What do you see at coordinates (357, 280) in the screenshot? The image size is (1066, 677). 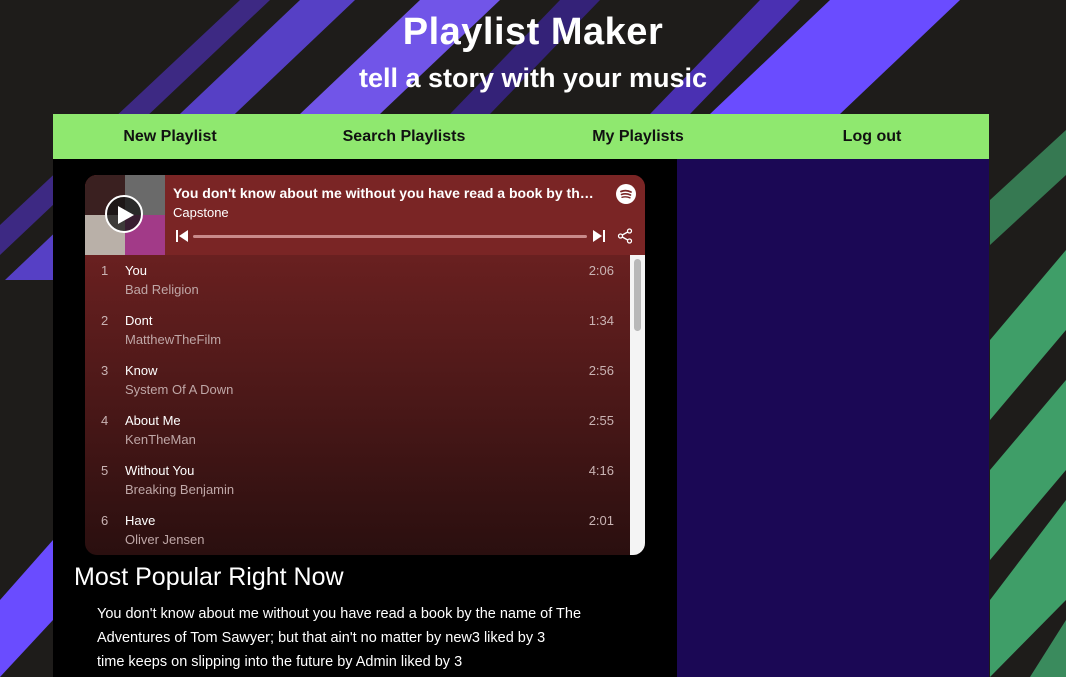 I see `track-row: 1 You Bad Religion 2:06` at bounding box center [357, 280].